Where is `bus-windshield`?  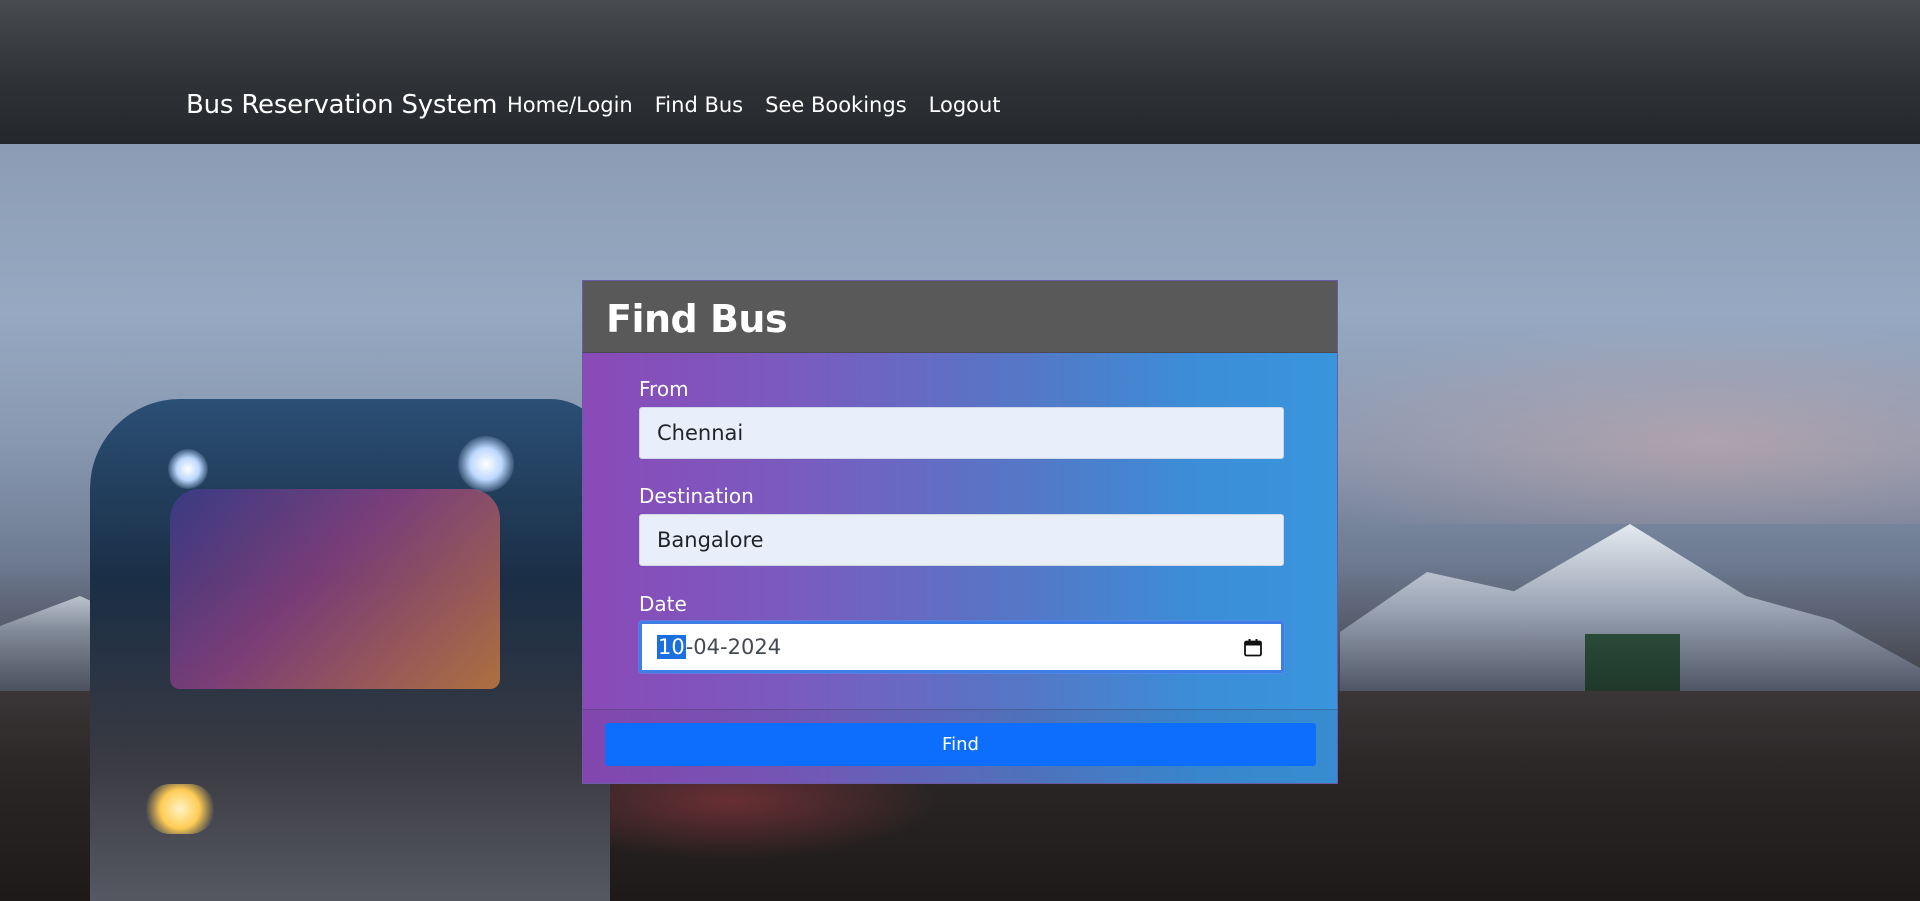
bus-windshield is located at coordinates (335, 589).